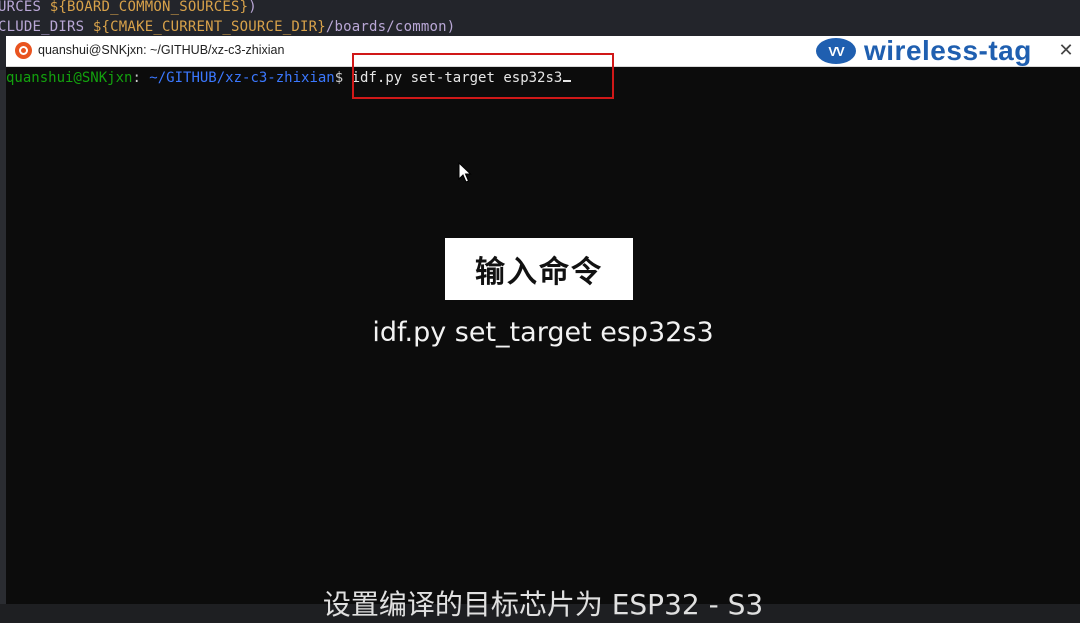 This screenshot has height=623, width=1080. Describe the element at coordinates (390, 27) in the screenshot. I see `code-text: /boards/common)` at that location.